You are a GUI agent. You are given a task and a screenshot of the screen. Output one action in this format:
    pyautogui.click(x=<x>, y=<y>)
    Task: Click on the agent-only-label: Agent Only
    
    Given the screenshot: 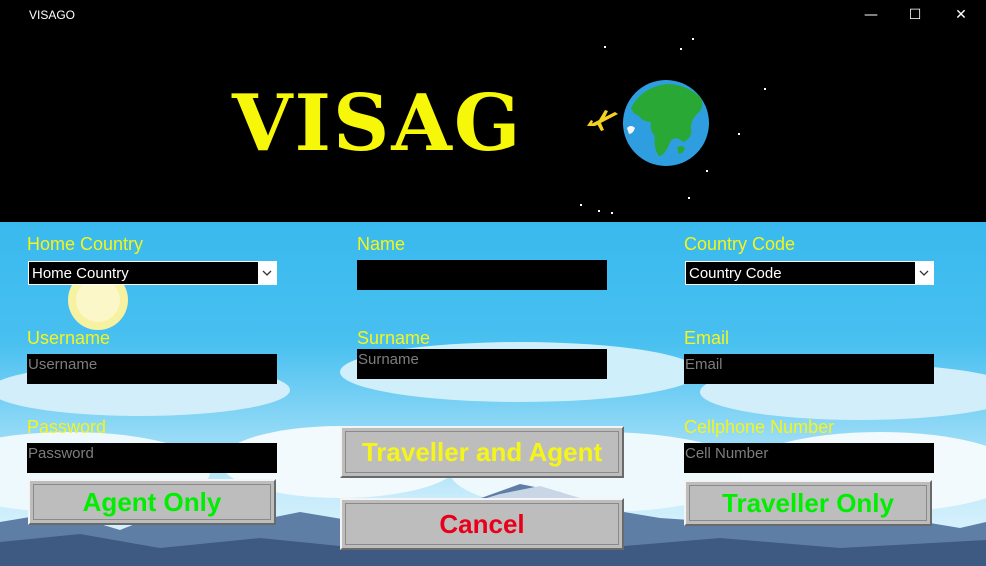 What is the action you would take?
    pyautogui.click(x=152, y=501)
    